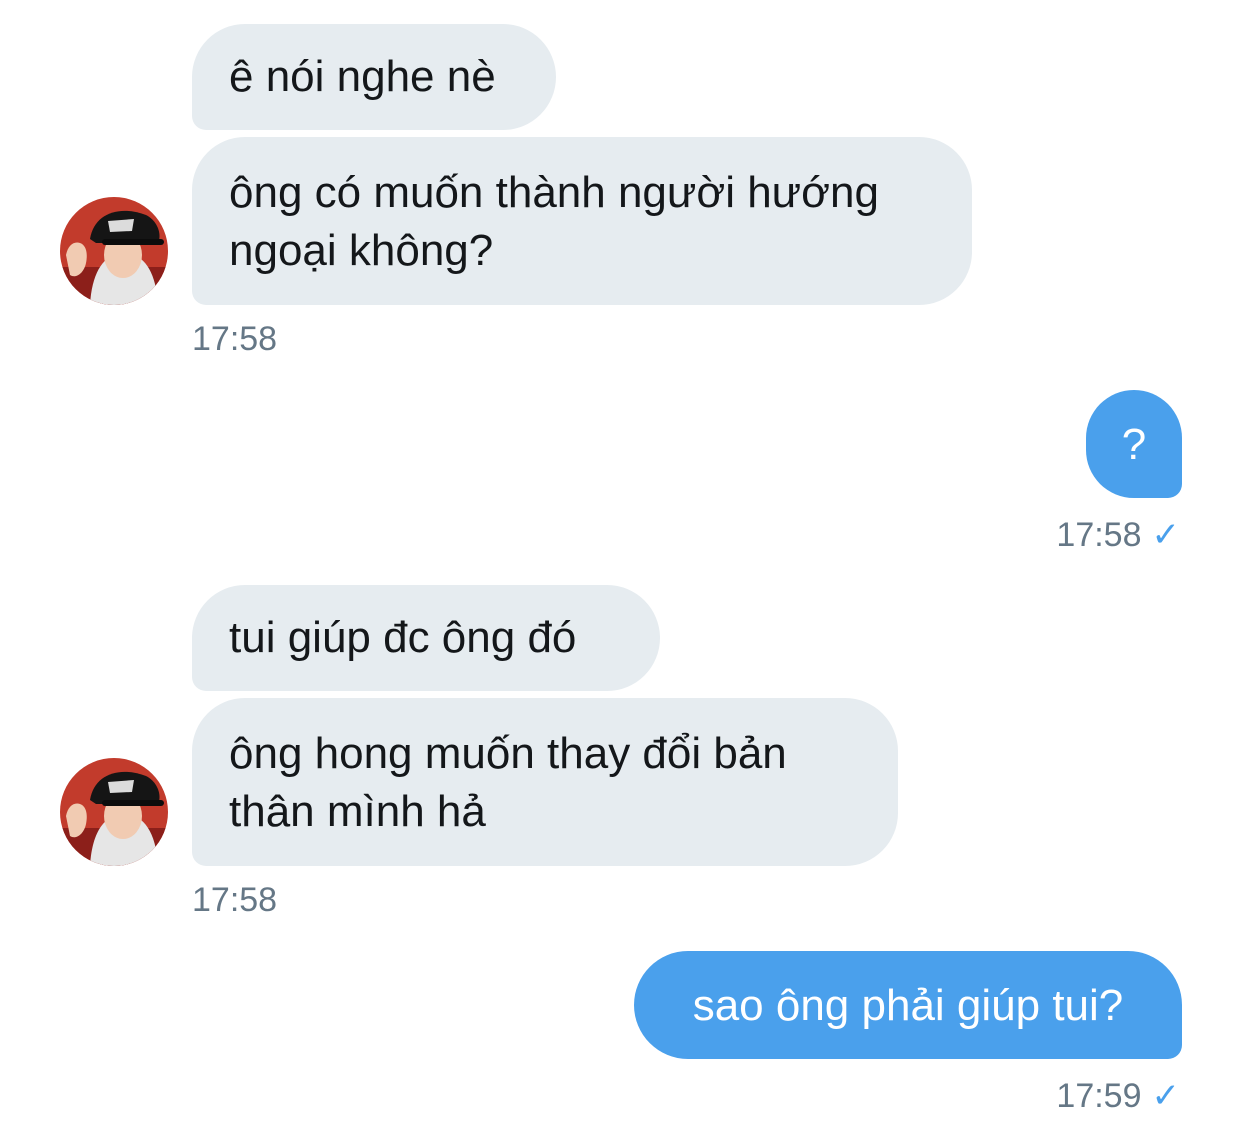  I want to click on message-text: ê nói nghe nè, so click(362, 76).